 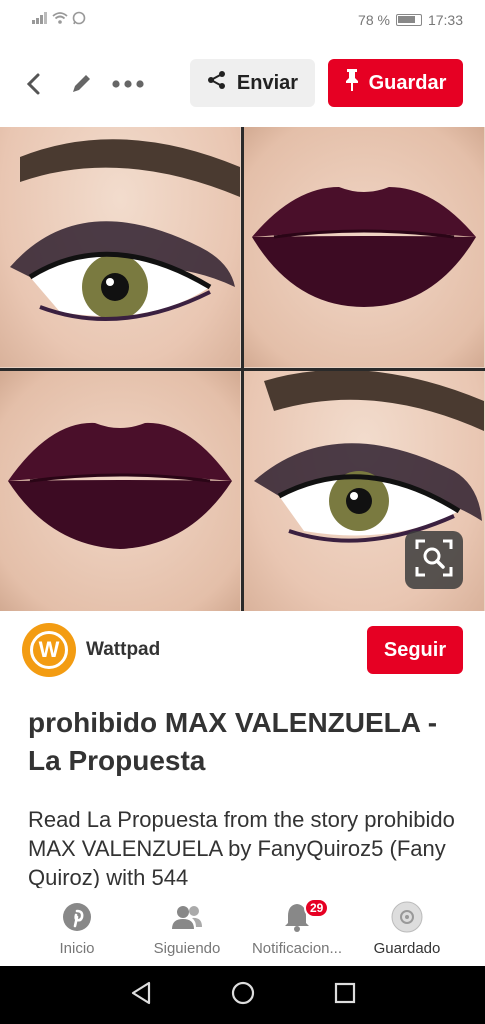 I want to click on nav-item-home: Inicio, so click(x=77, y=927).